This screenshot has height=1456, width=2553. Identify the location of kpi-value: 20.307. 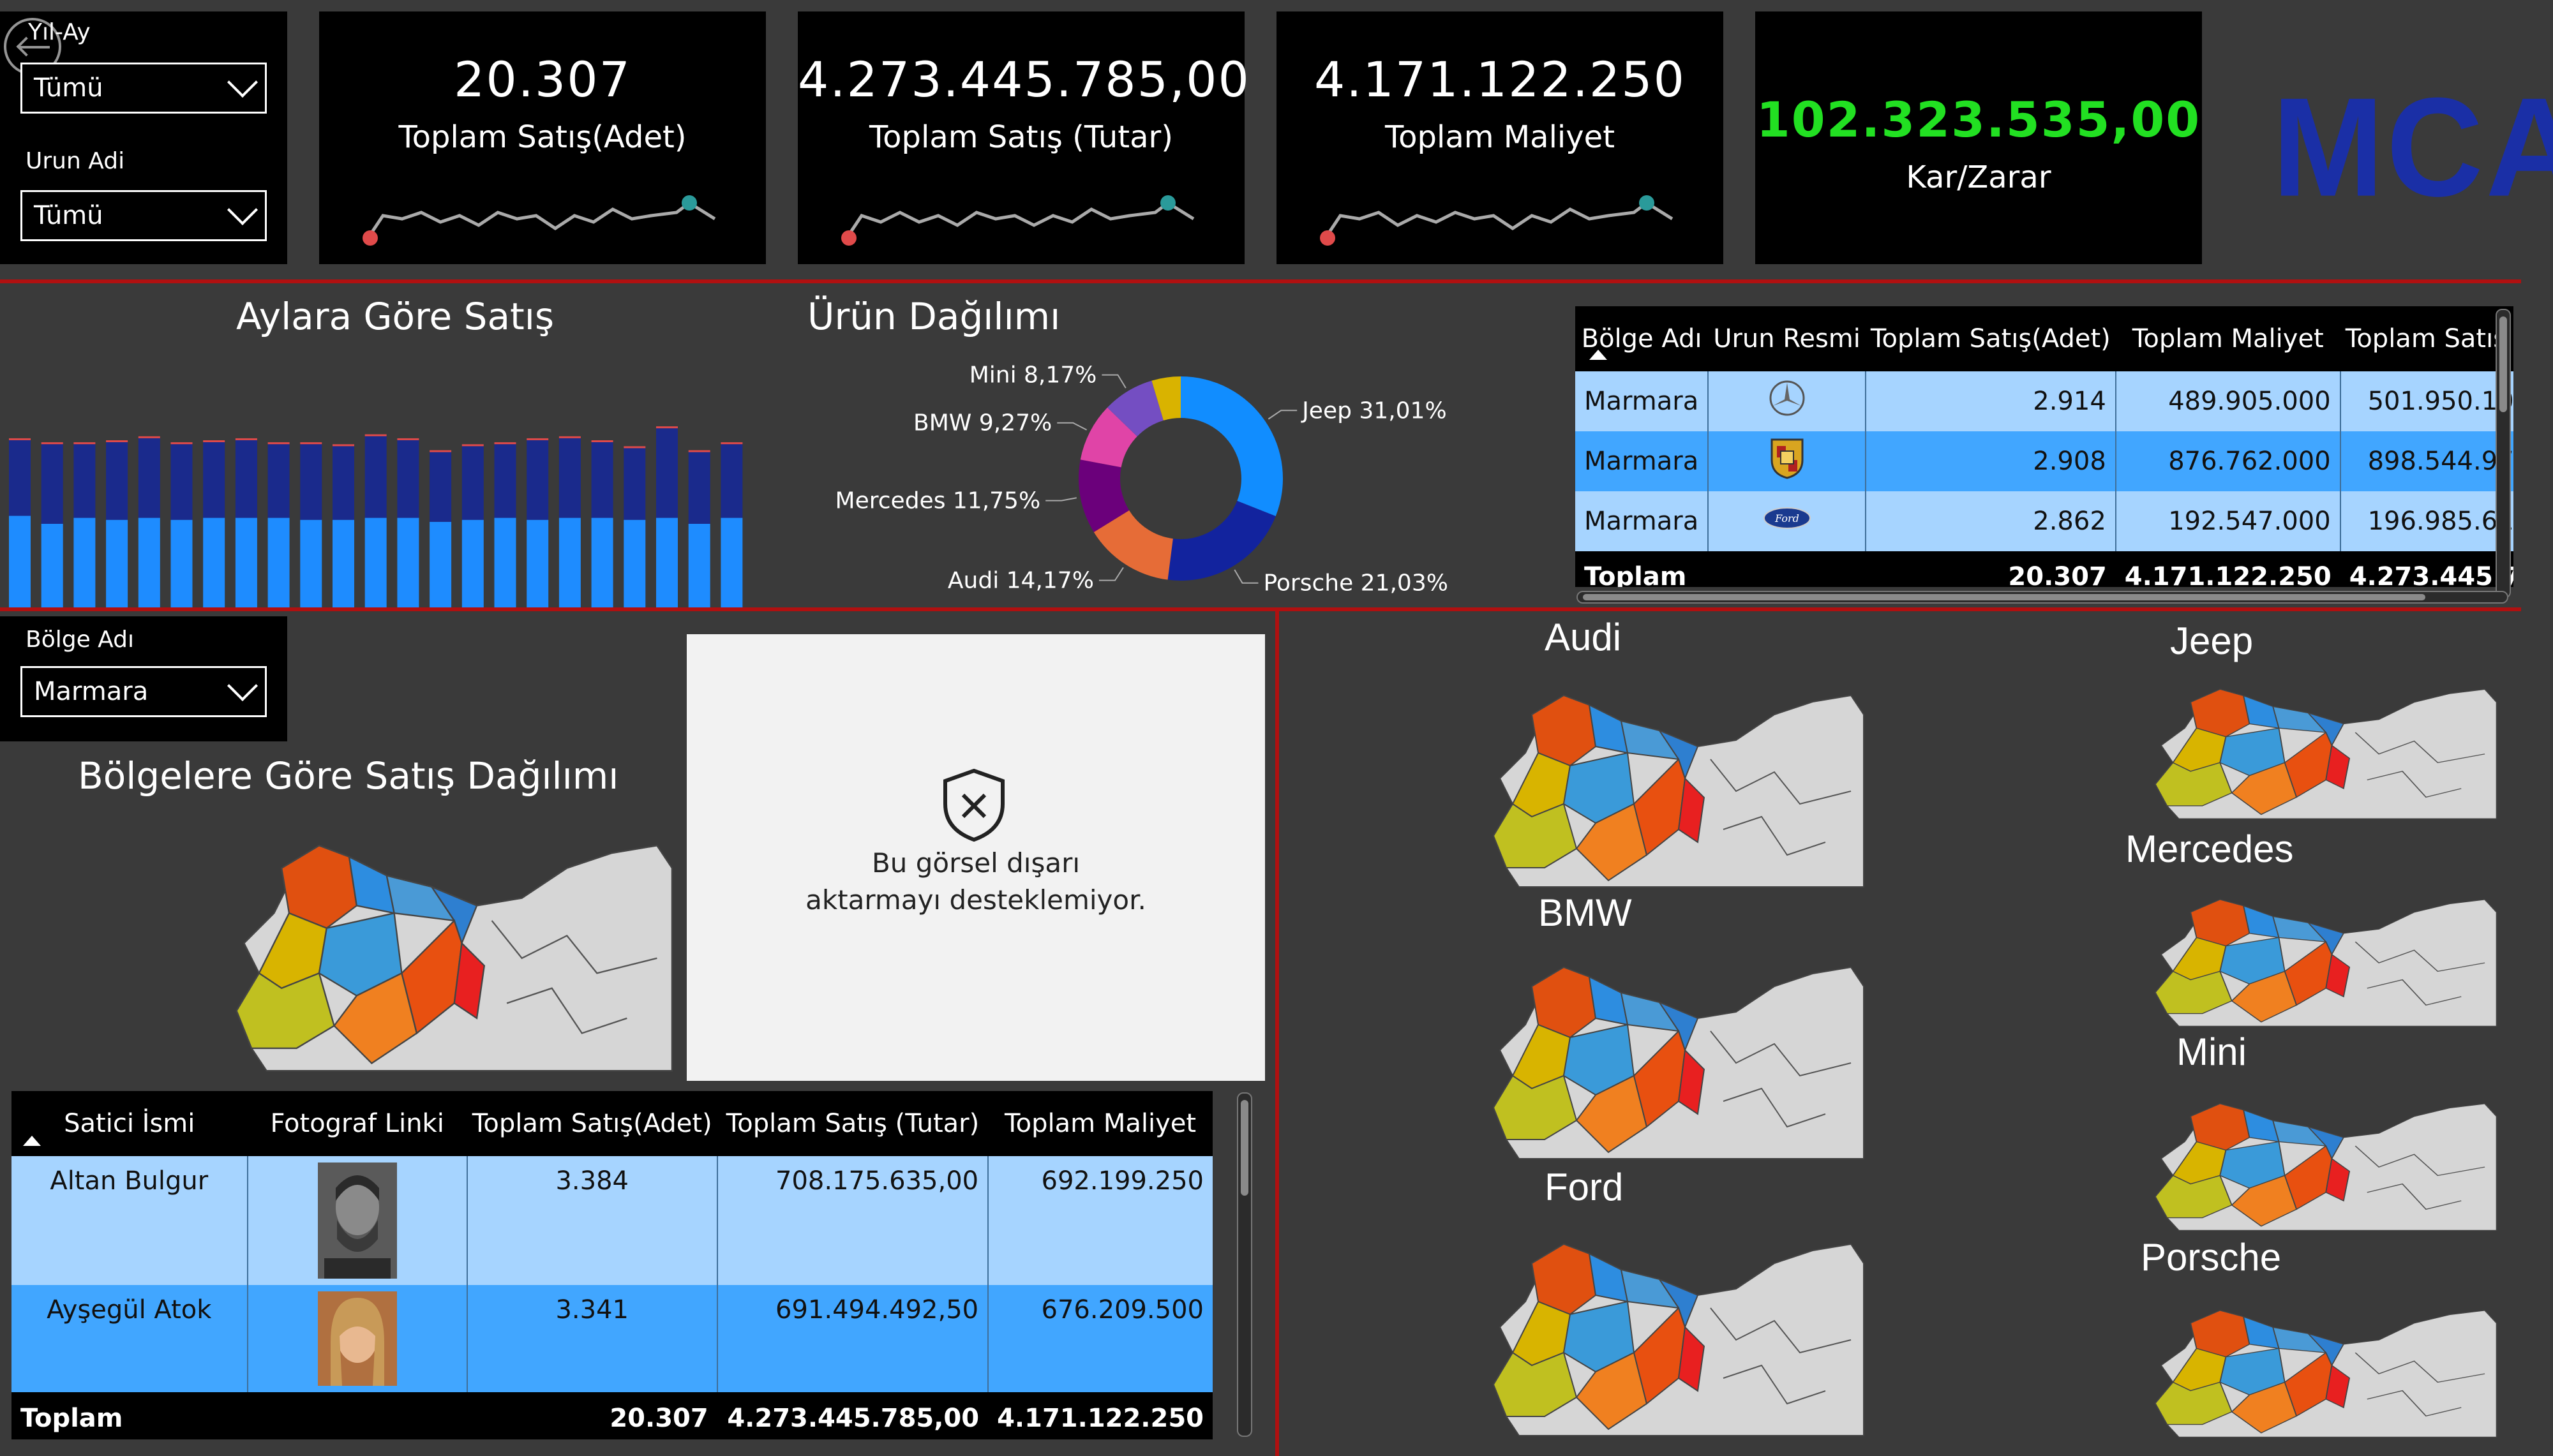
(542, 79).